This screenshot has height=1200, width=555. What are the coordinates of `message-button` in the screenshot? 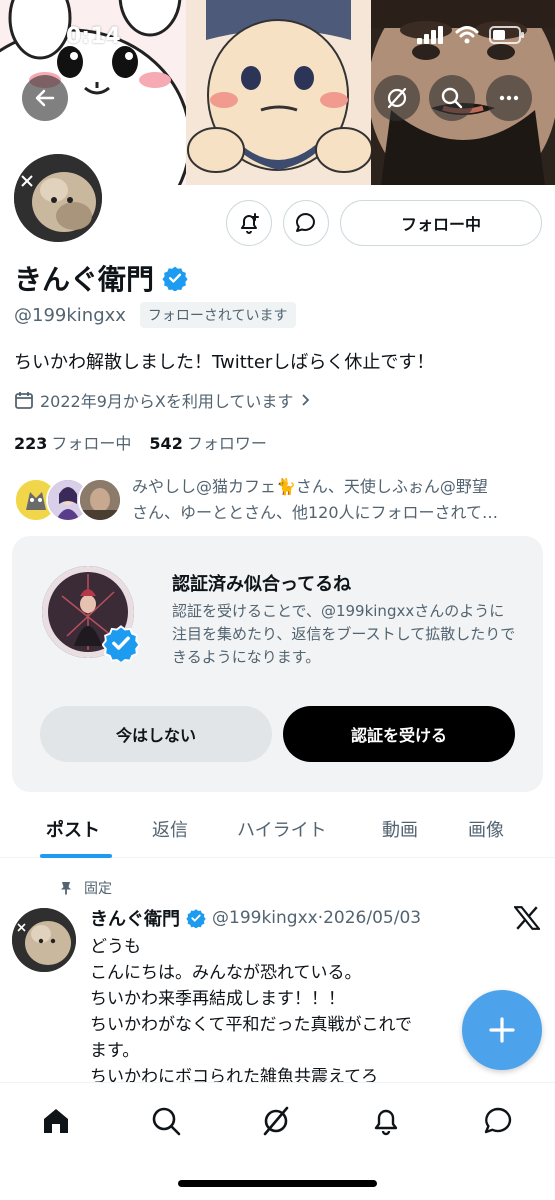 It's located at (306, 223).